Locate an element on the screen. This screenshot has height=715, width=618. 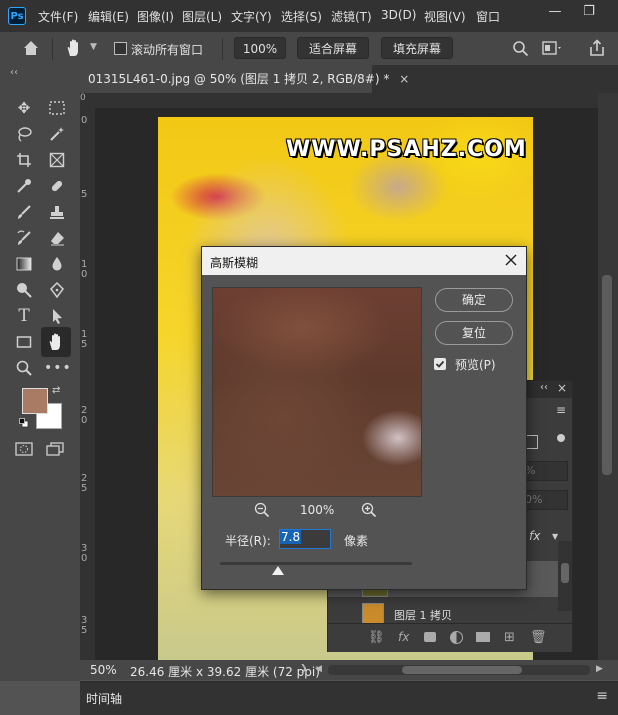
restore-button: ❐ is located at coordinates (589, 12).